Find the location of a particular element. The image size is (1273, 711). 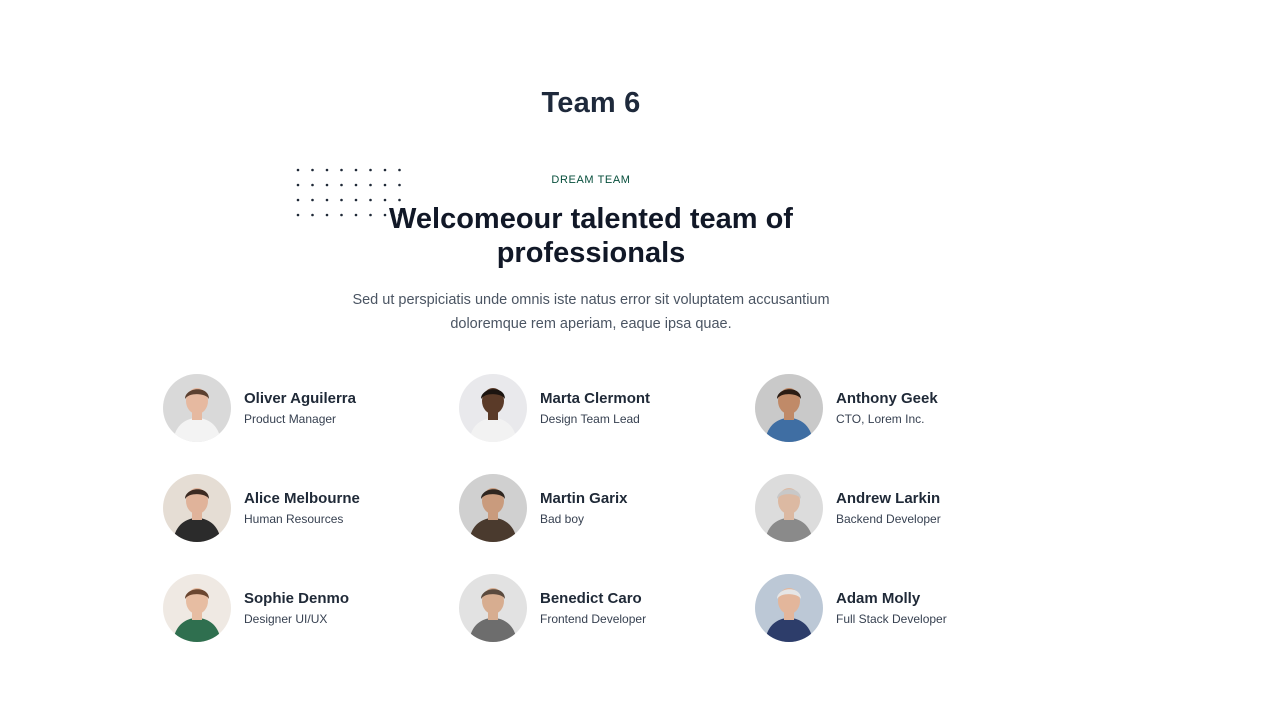

headline-line-1: Welcomeour talented team of is located at coordinates (591, 219).